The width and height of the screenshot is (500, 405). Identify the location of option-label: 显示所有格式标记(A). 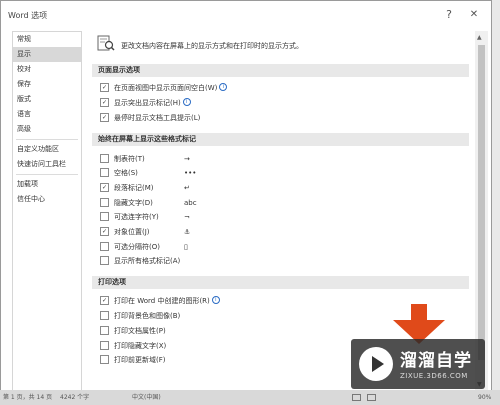
(147, 261).